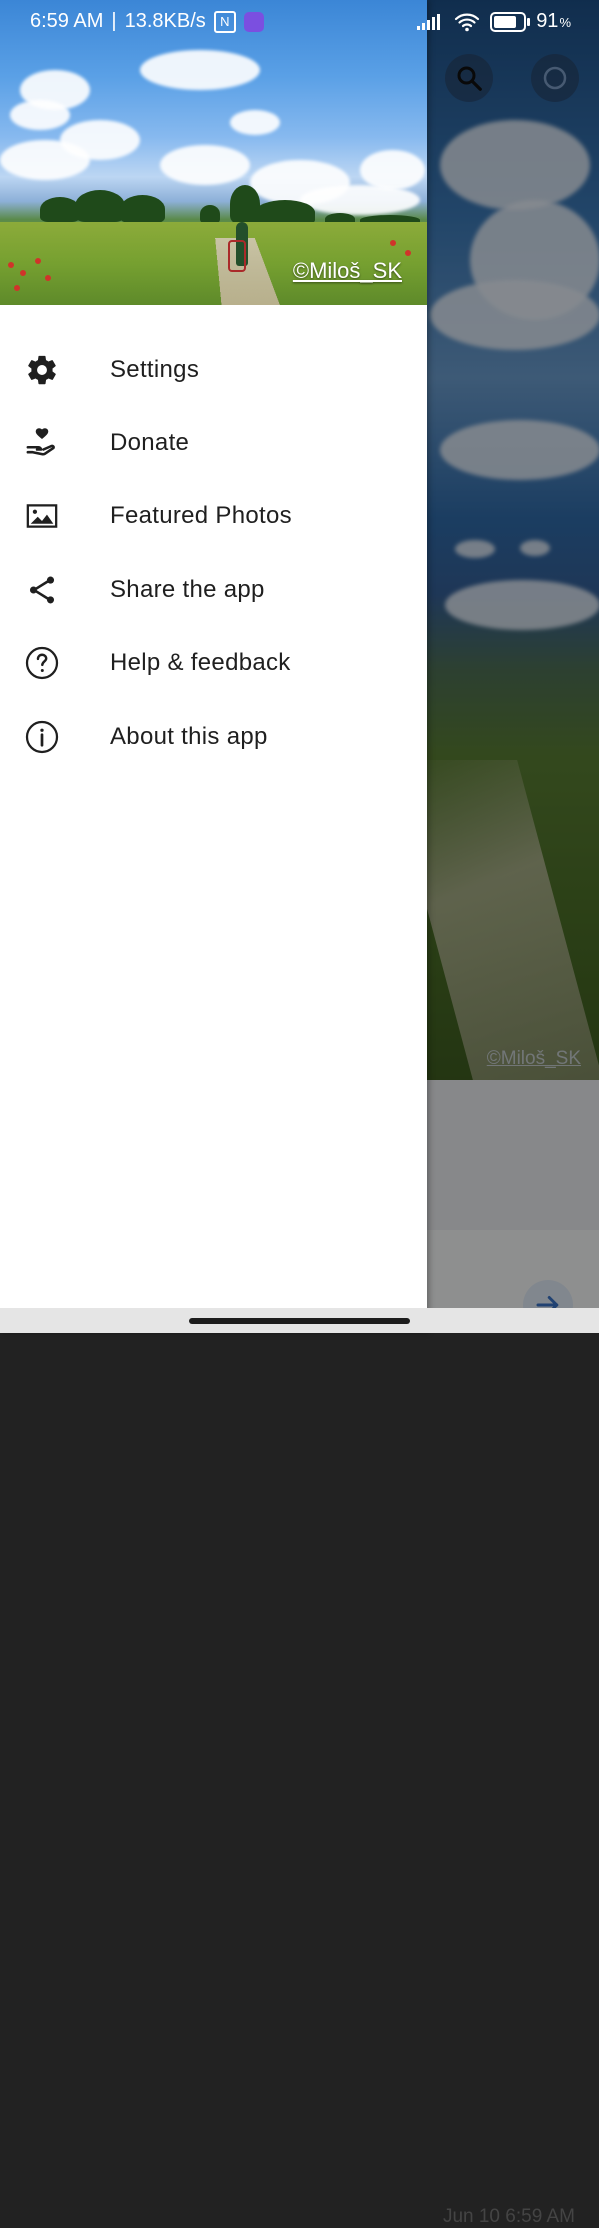 The width and height of the screenshot is (599, 2228). Describe the element at coordinates (467, 22) in the screenshot. I see `wifi-icon` at that location.